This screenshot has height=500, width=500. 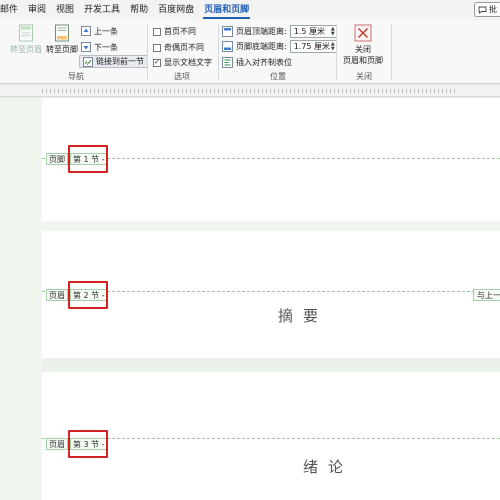 I want to click on checkbox-checked-box: ✓, so click(x=157, y=62).